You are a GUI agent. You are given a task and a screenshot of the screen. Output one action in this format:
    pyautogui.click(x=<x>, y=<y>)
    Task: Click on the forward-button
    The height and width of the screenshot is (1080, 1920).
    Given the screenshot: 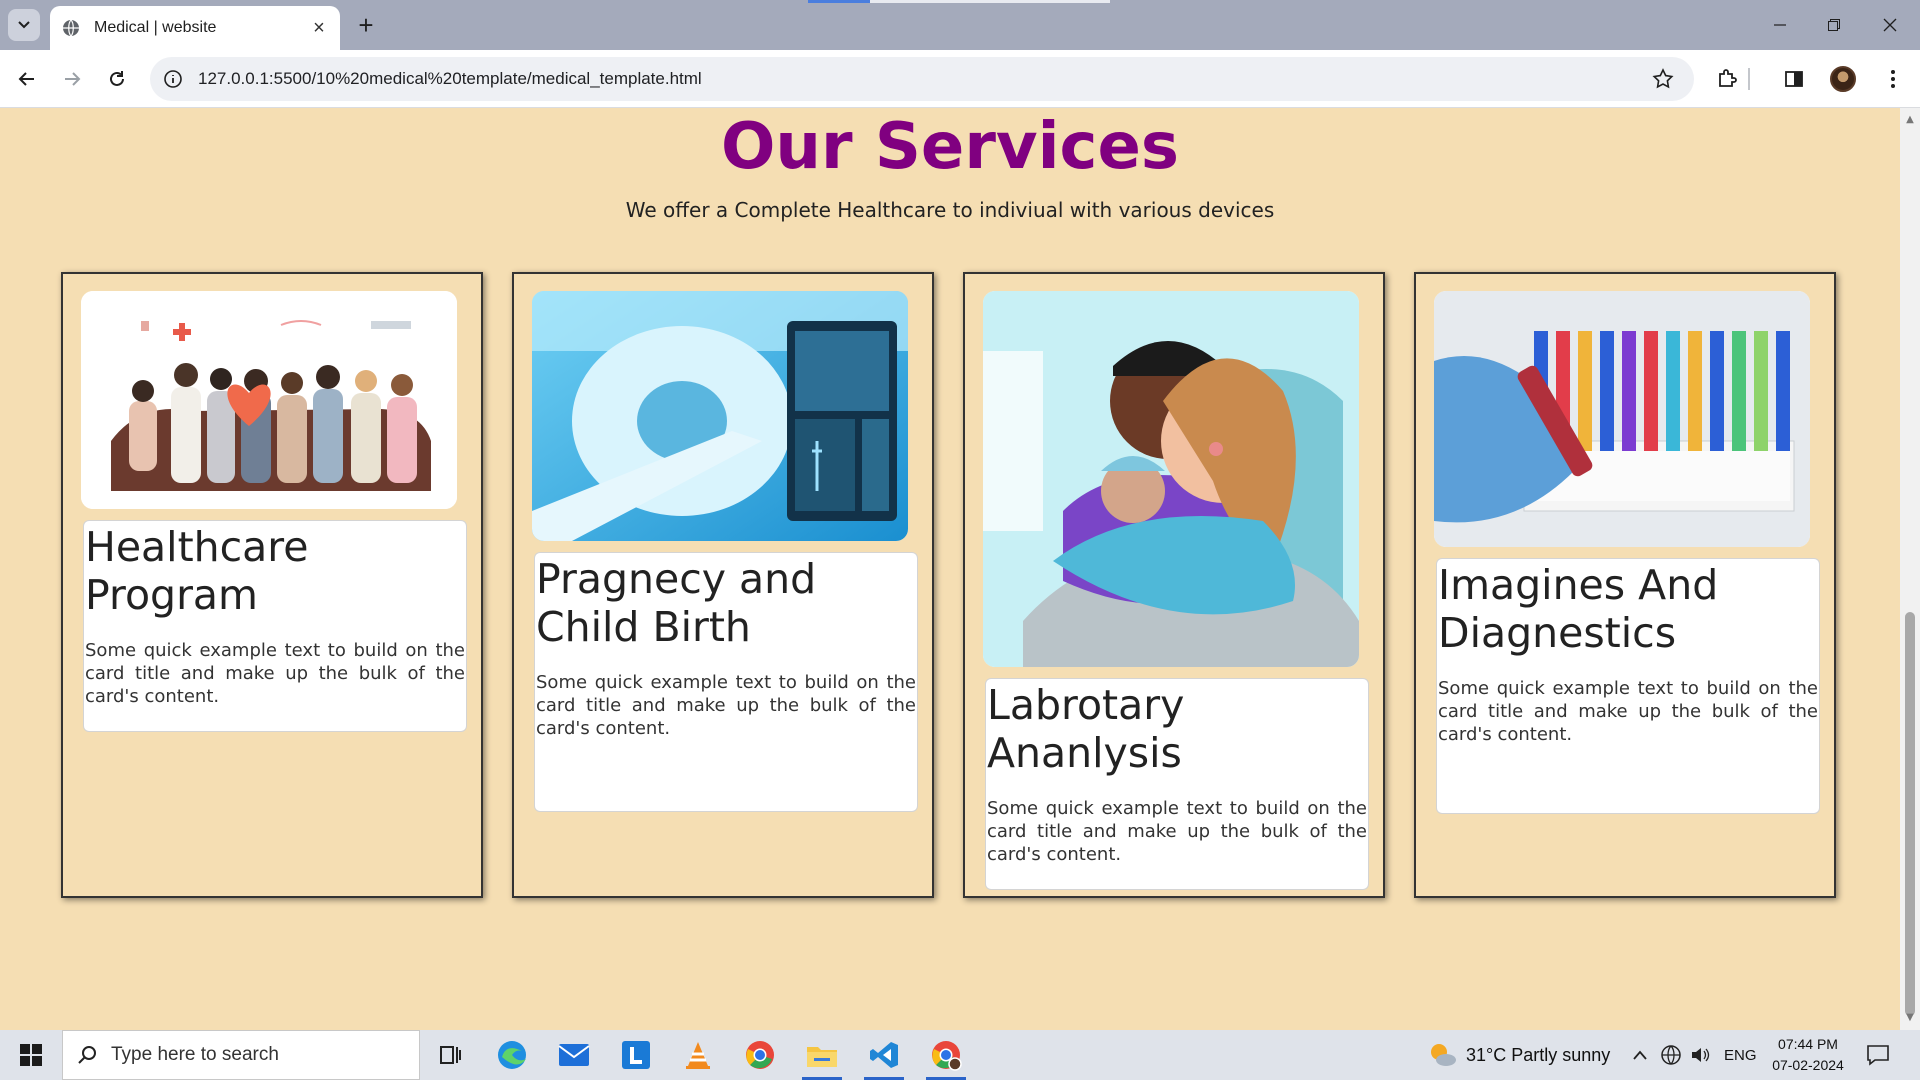 What is the action you would take?
    pyautogui.click(x=72, y=79)
    